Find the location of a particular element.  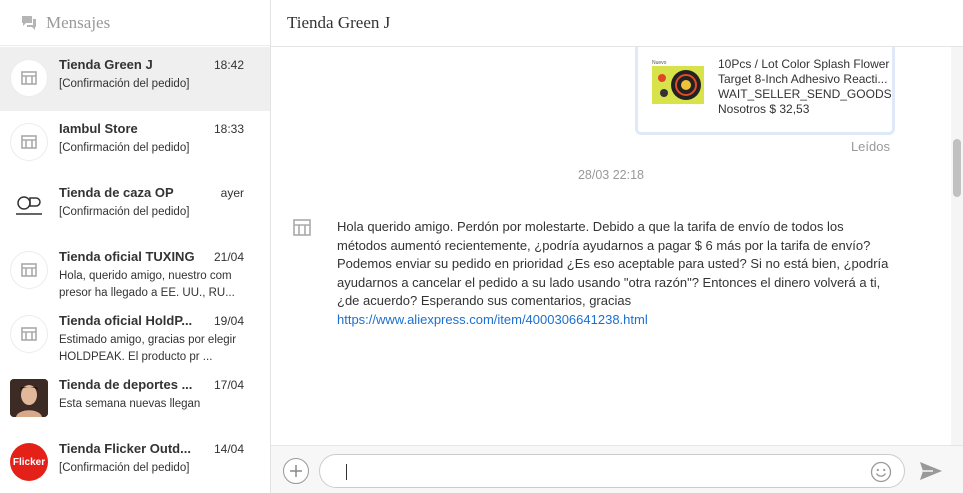

person-photo-avatar is located at coordinates (29, 398).